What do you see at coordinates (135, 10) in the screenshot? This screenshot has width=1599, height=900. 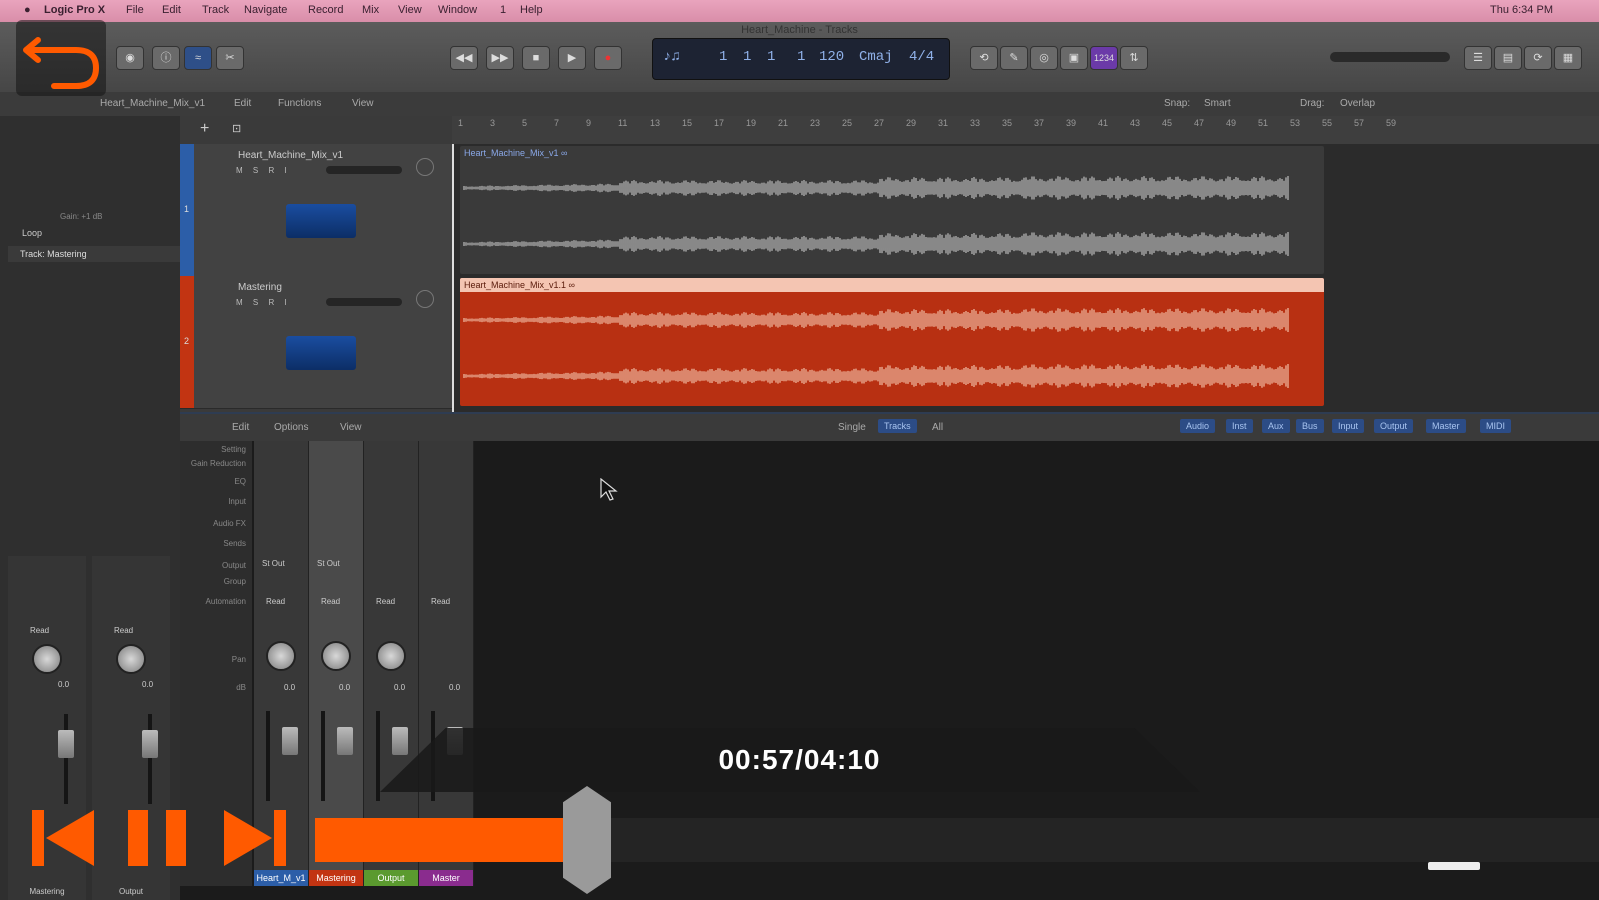 I see `menu-file: File` at bounding box center [135, 10].